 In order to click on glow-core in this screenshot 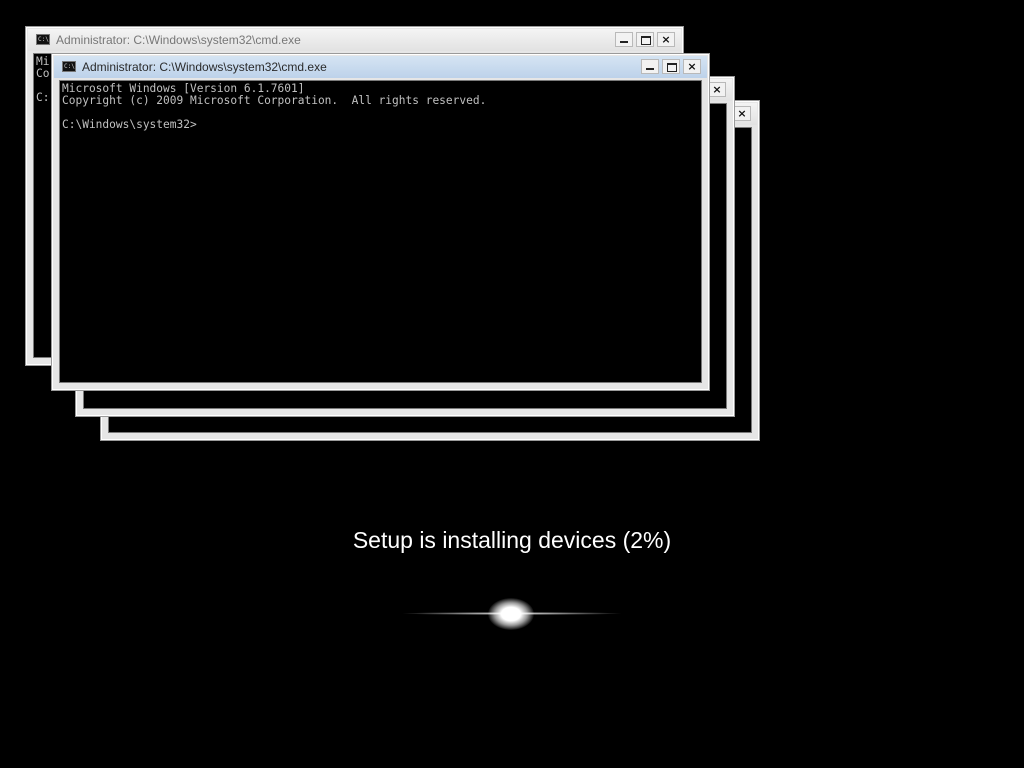, I will do `click(511, 614)`.